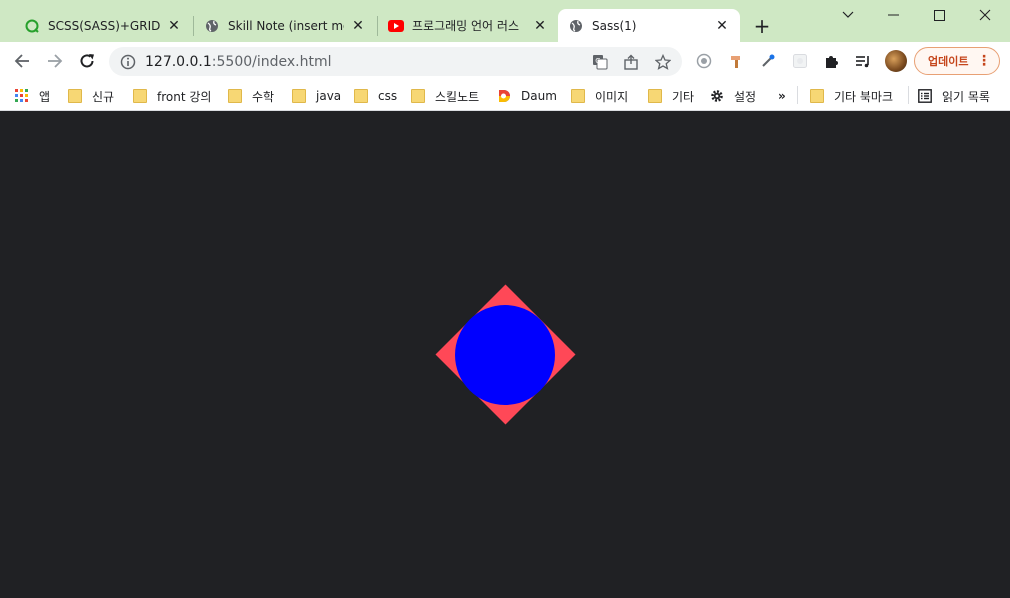  I want to click on url-host: 127.0.0.1, so click(178, 61).